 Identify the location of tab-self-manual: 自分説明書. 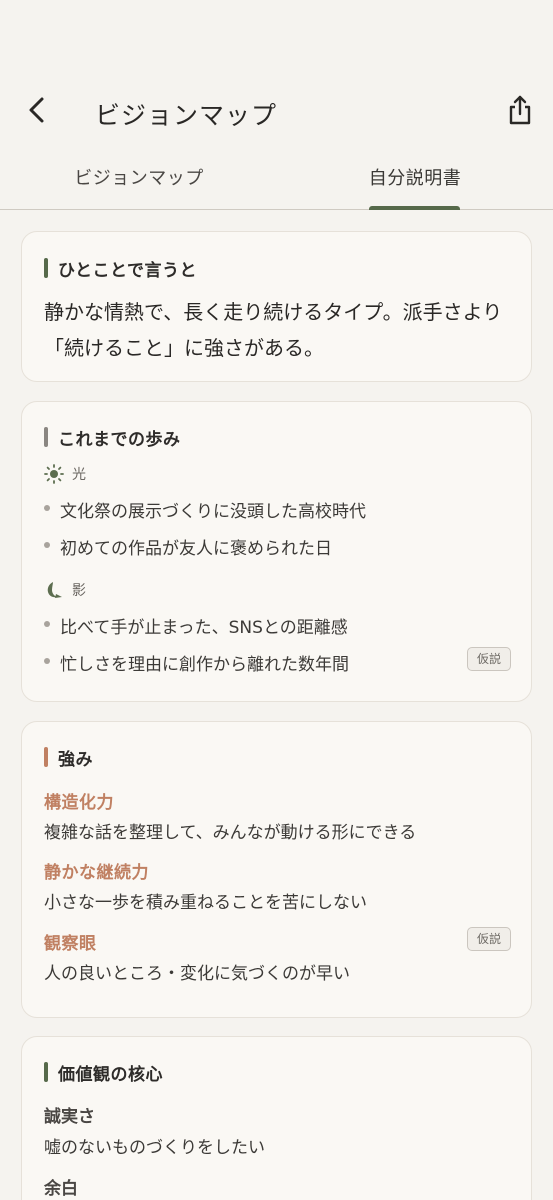
(415, 187).